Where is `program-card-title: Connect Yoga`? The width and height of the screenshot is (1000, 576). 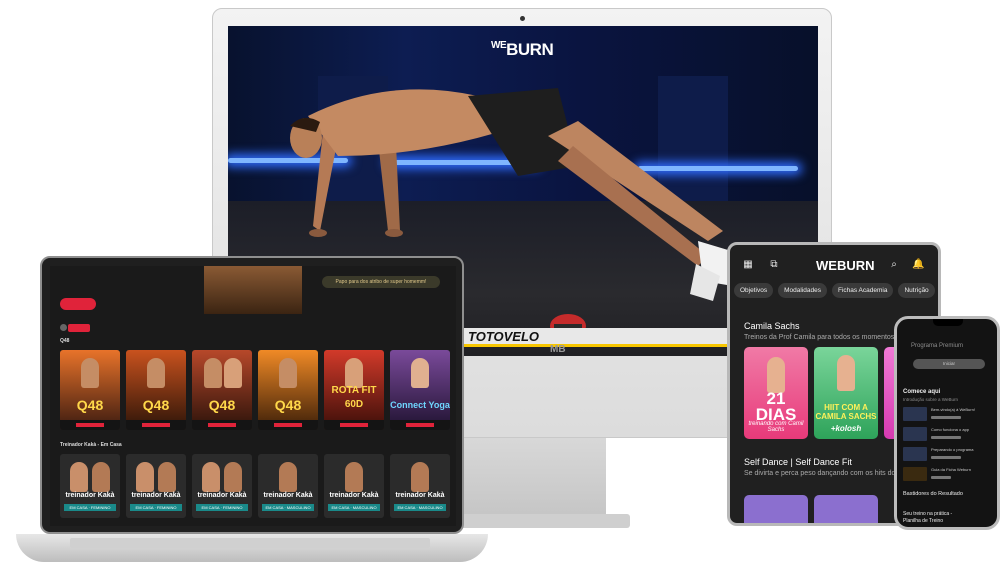 program-card-title: Connect Yoga is located at coordinates (420, 405).